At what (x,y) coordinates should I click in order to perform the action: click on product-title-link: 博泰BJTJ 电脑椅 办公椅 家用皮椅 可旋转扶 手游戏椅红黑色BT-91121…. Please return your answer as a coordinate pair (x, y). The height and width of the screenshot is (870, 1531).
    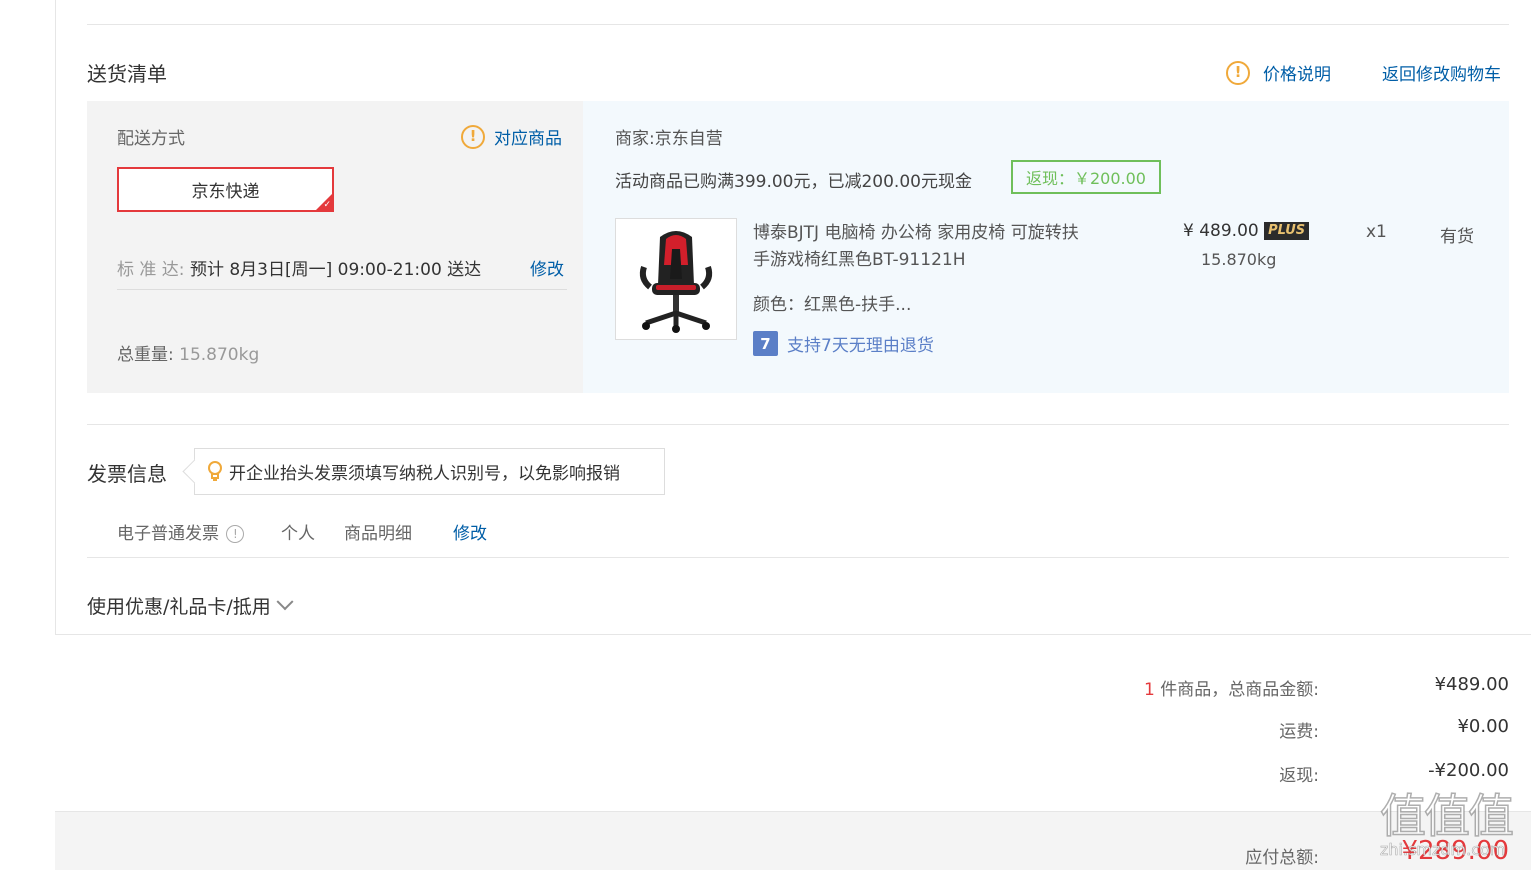
    Looking at the image, I should click on (916, 247).